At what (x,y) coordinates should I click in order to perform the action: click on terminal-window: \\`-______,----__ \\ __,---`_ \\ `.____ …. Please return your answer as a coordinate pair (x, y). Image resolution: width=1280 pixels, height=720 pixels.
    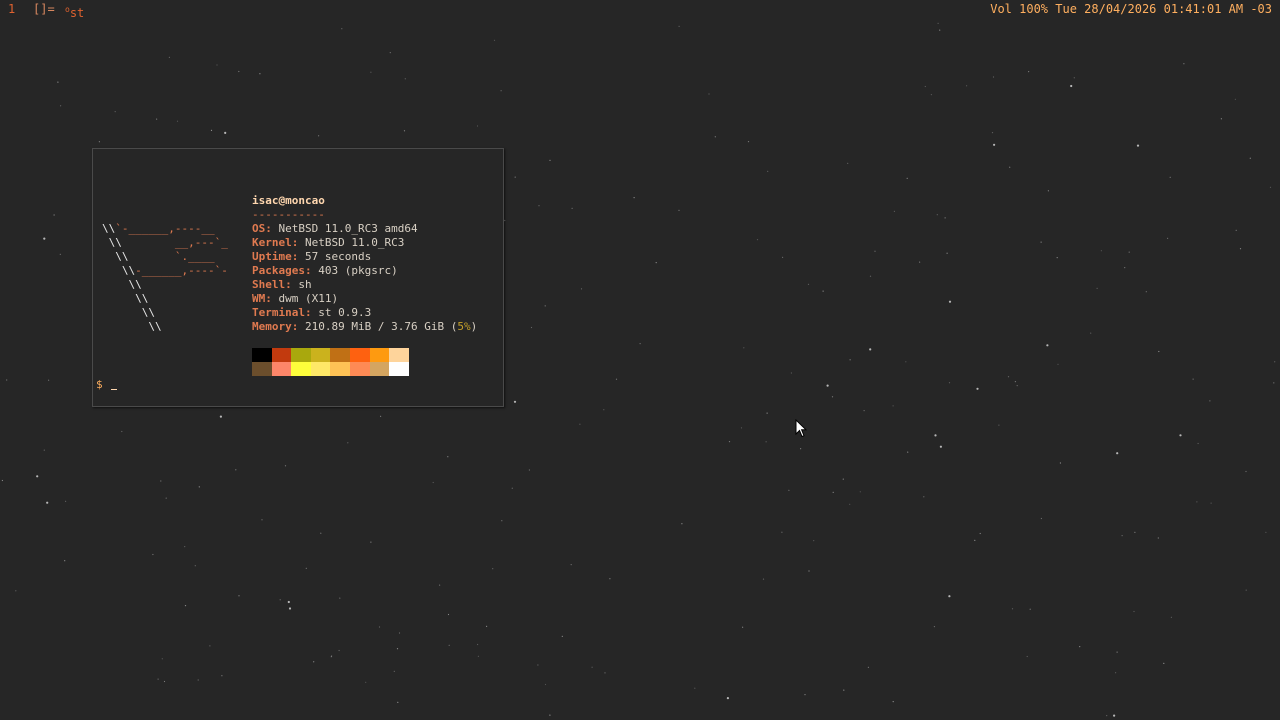
    Looking at the image, I should click on (298, 277).